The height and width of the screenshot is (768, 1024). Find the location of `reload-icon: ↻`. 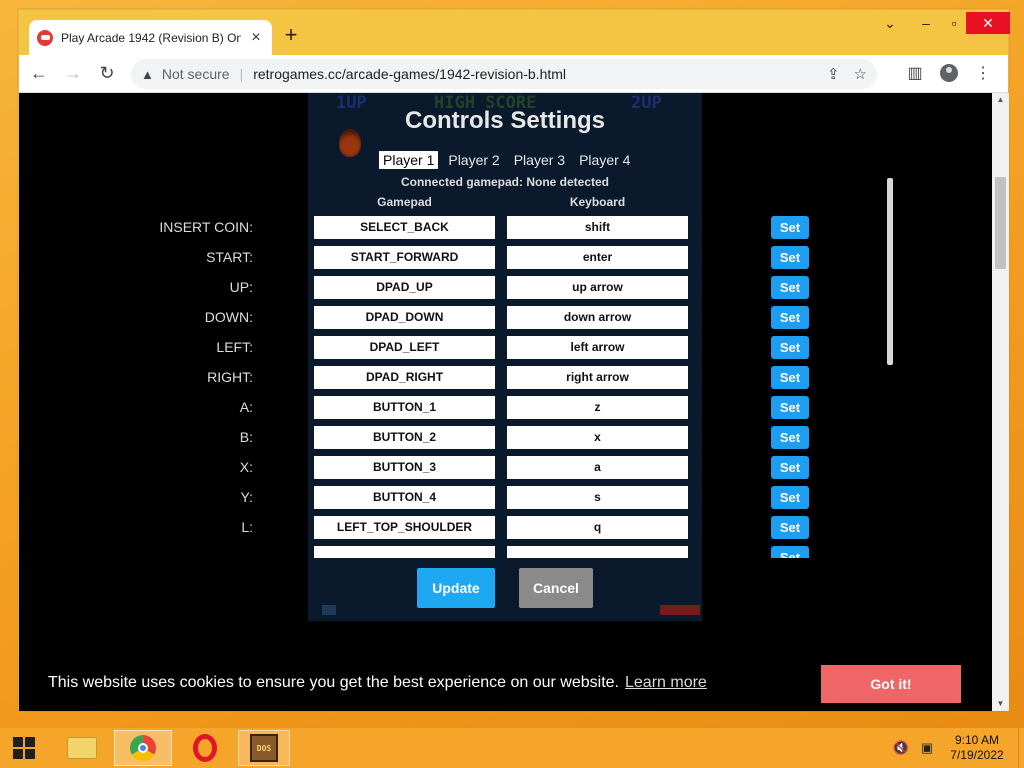

reload-icon: ↻ is located at coordinates (107, 74).